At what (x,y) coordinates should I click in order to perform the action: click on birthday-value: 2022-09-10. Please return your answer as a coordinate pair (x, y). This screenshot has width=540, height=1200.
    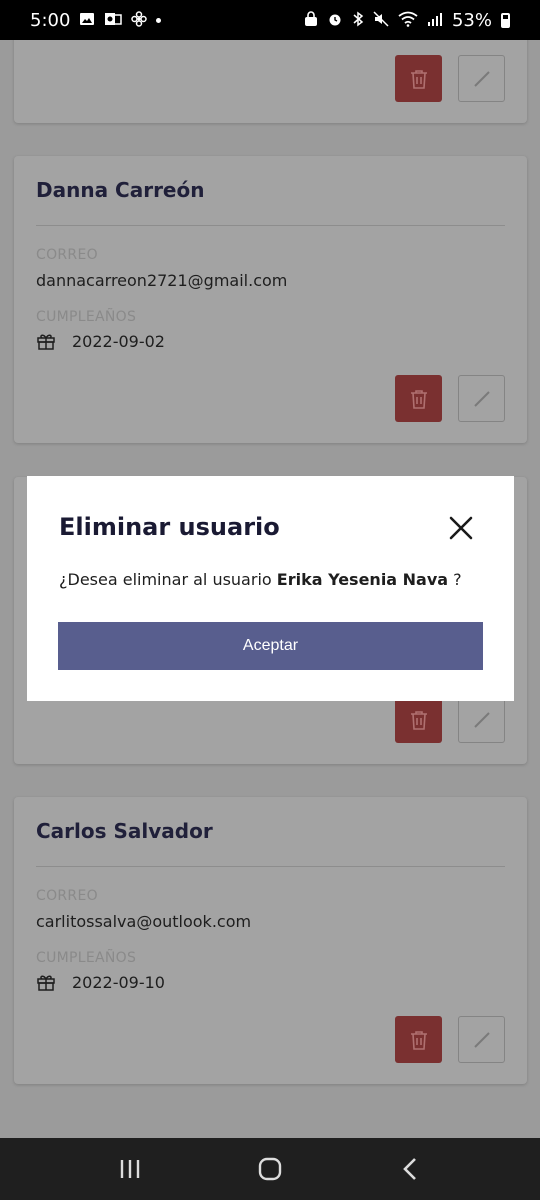
    Looking at the image, I should click on (118, 982).